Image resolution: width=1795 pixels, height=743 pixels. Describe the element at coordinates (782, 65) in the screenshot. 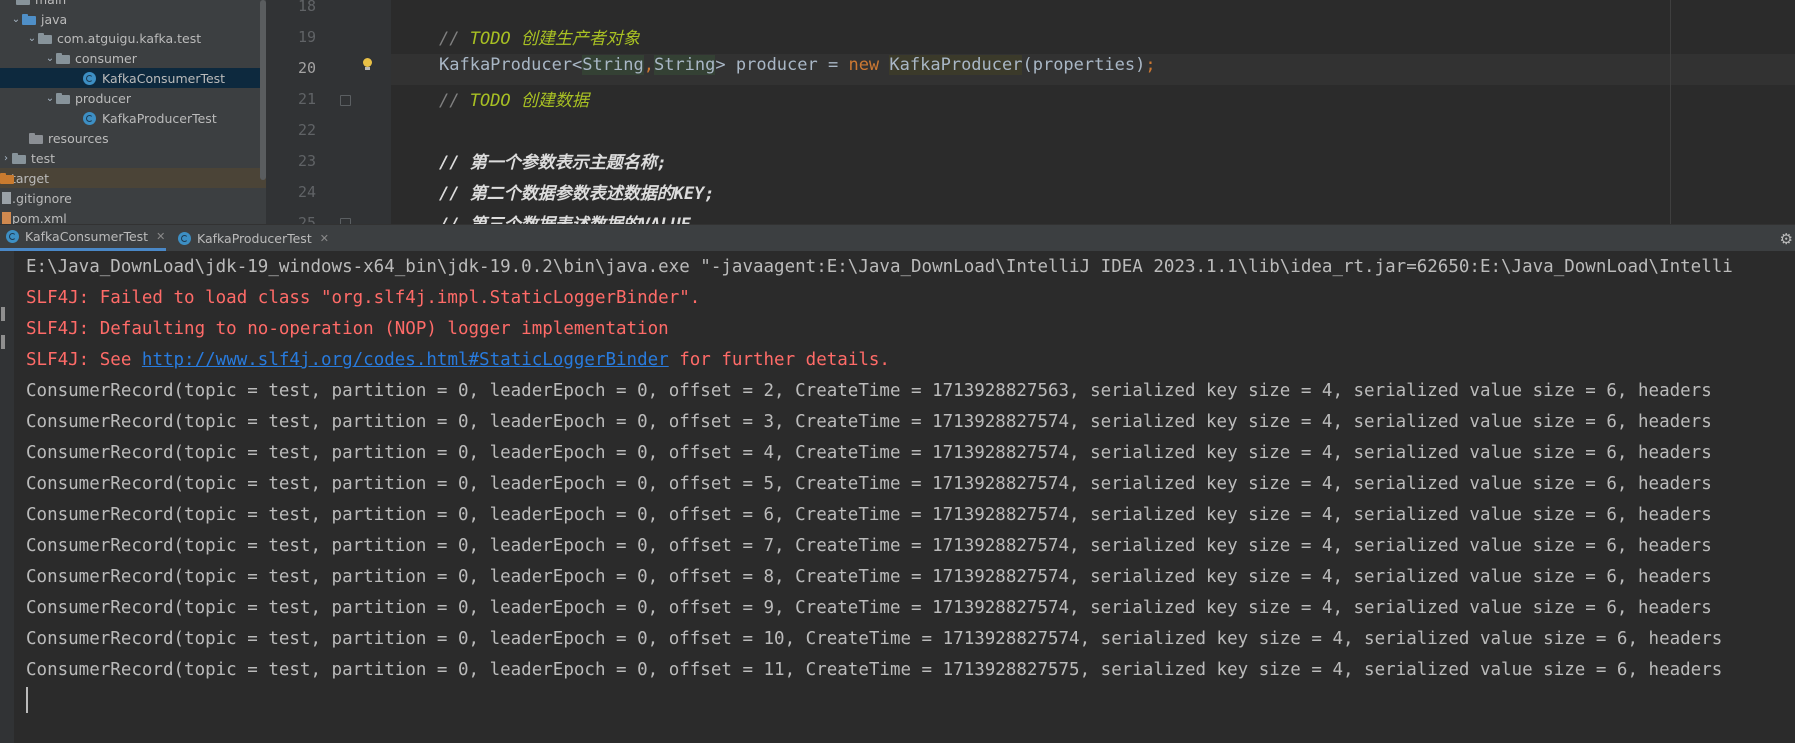

I see `code-token: > producer =` at that location.